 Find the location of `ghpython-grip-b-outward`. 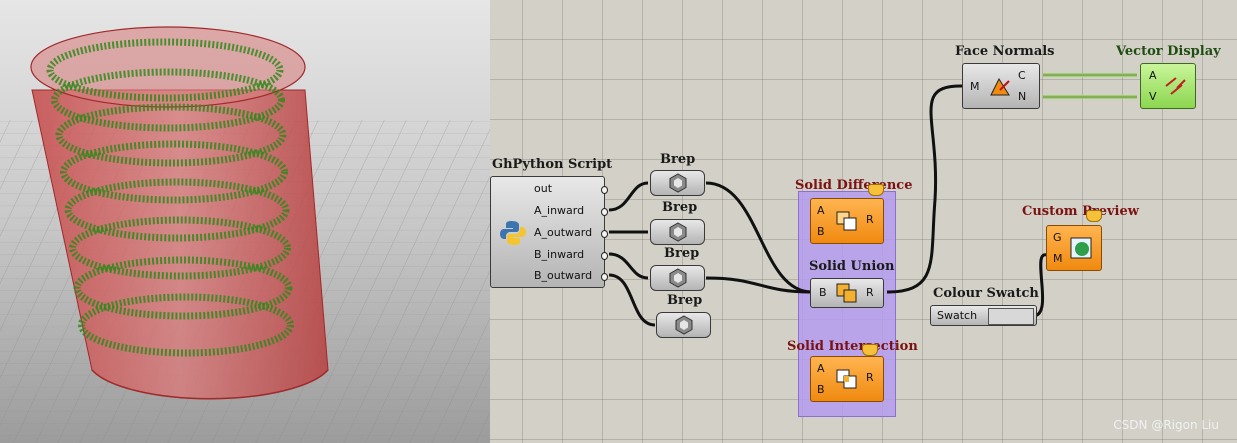

ghpython-grip-b-outward is located at coordinates (604, 277).